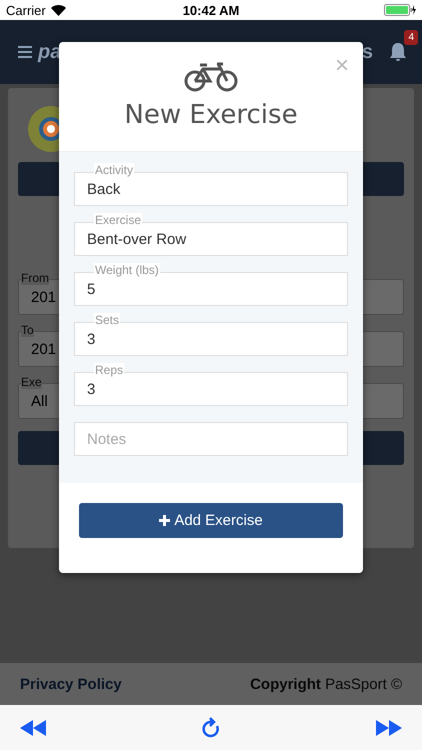 The height and width of the screenshot is (750, 422). I want to click on field-value: All, so click(39, 401).